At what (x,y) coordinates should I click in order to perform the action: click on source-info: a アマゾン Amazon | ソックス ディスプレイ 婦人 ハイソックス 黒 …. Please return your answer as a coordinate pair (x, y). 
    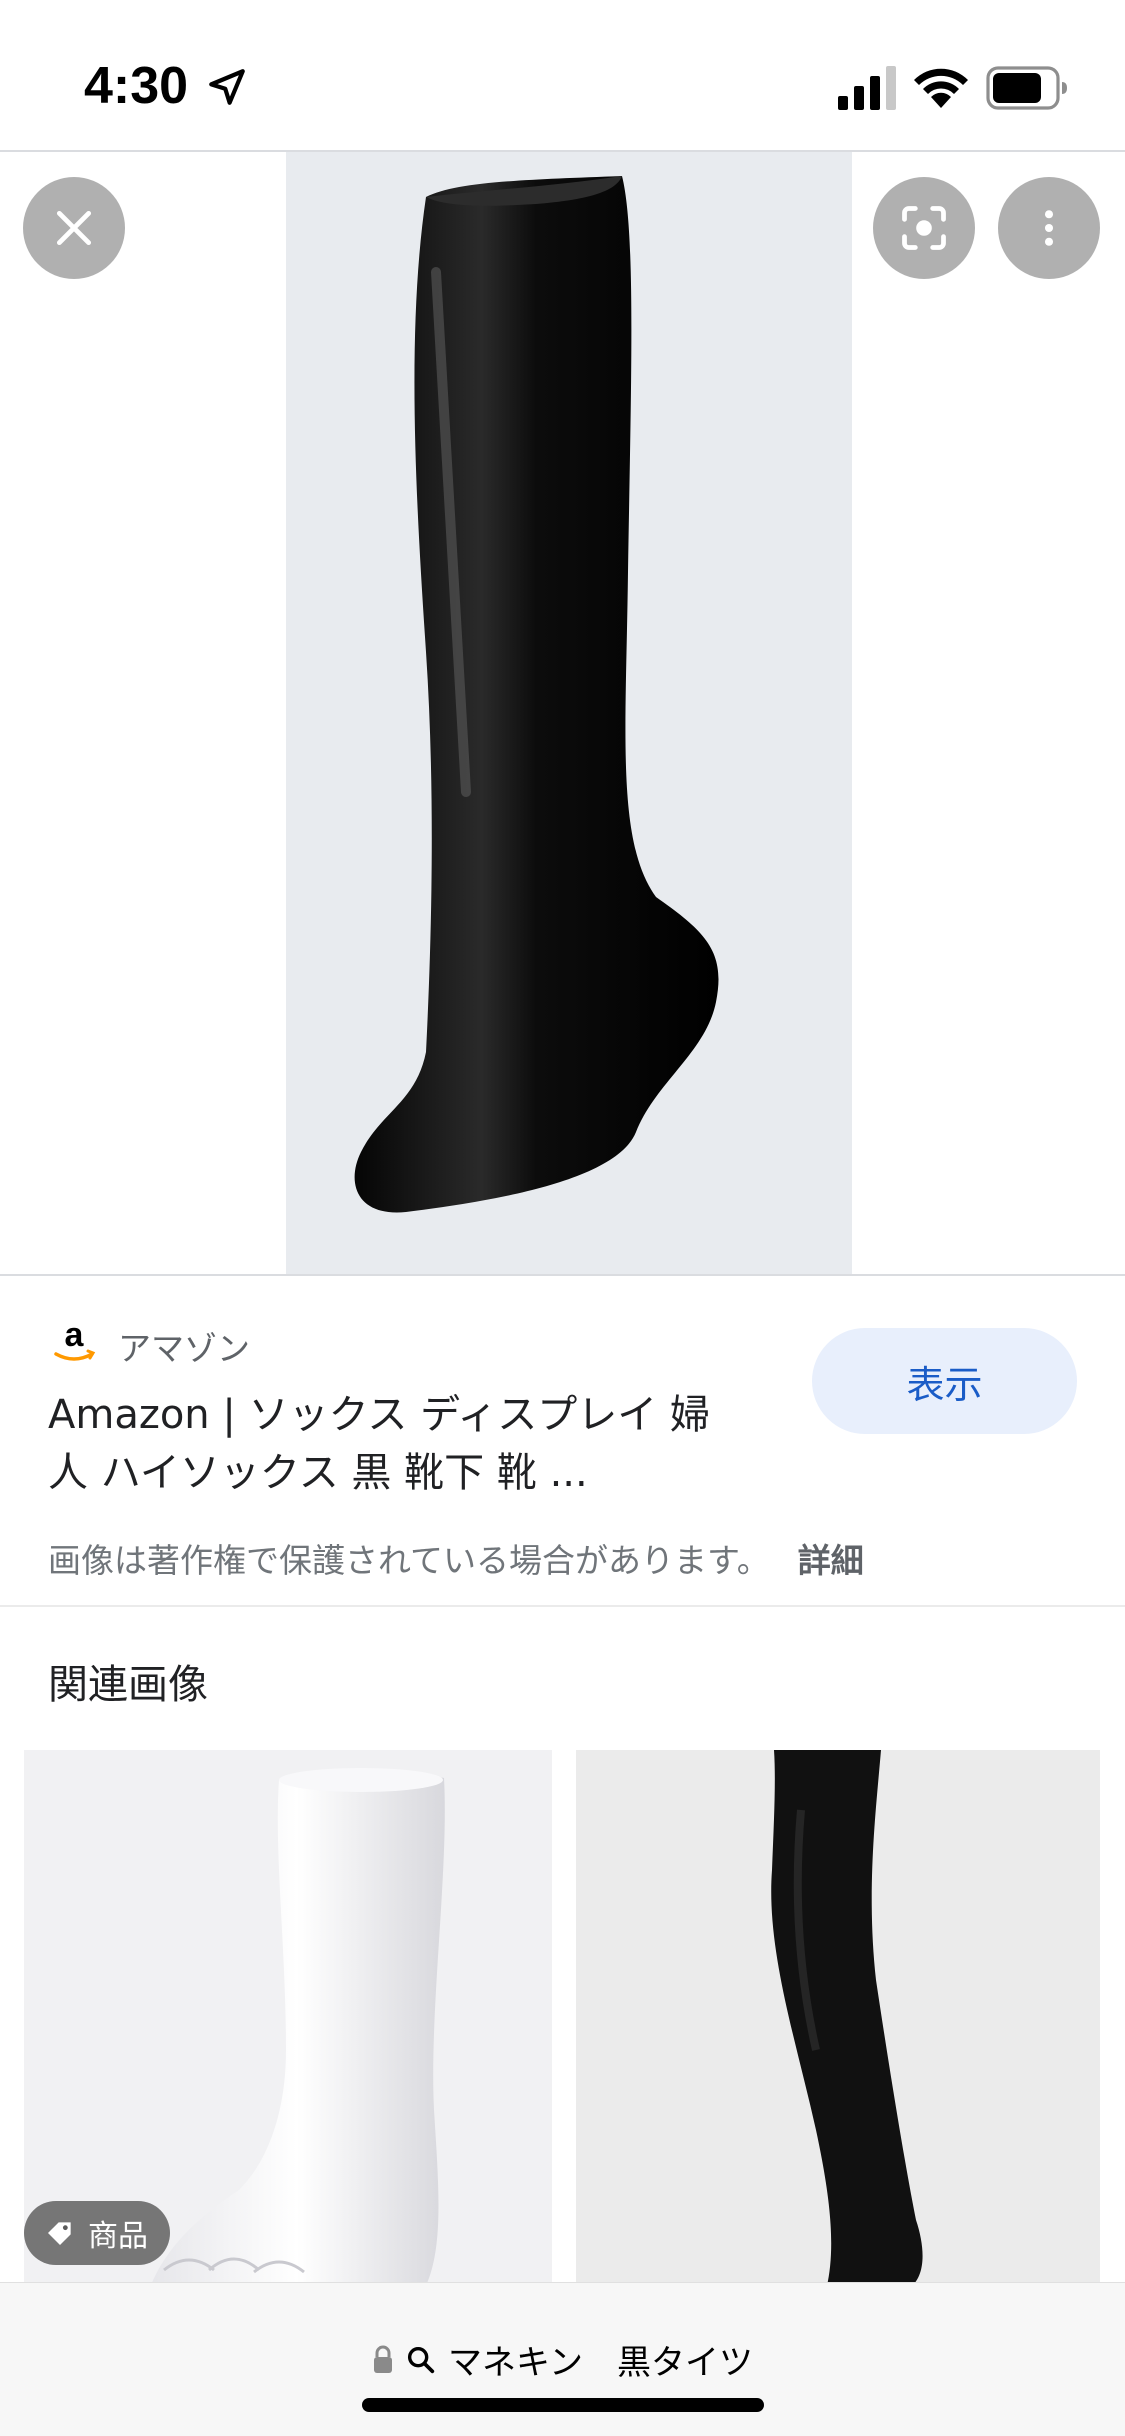
    Looking at the image, I should click on (562, 1441).